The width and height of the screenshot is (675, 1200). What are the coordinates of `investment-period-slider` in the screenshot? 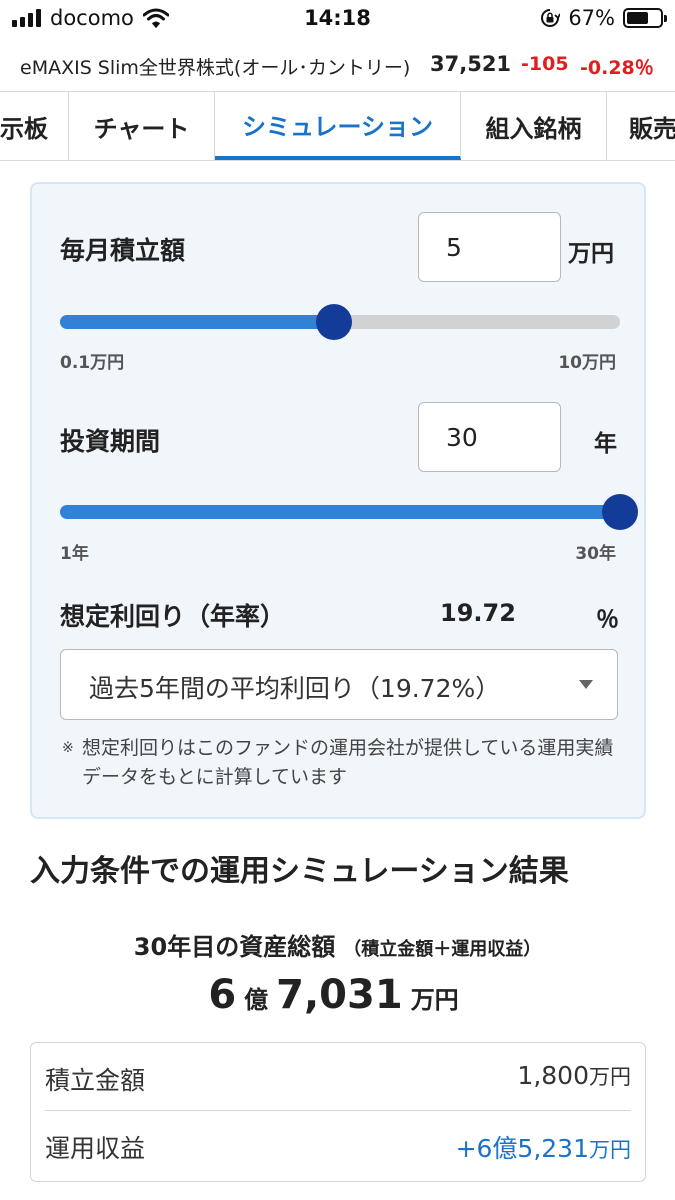 It's located at (349, 512).